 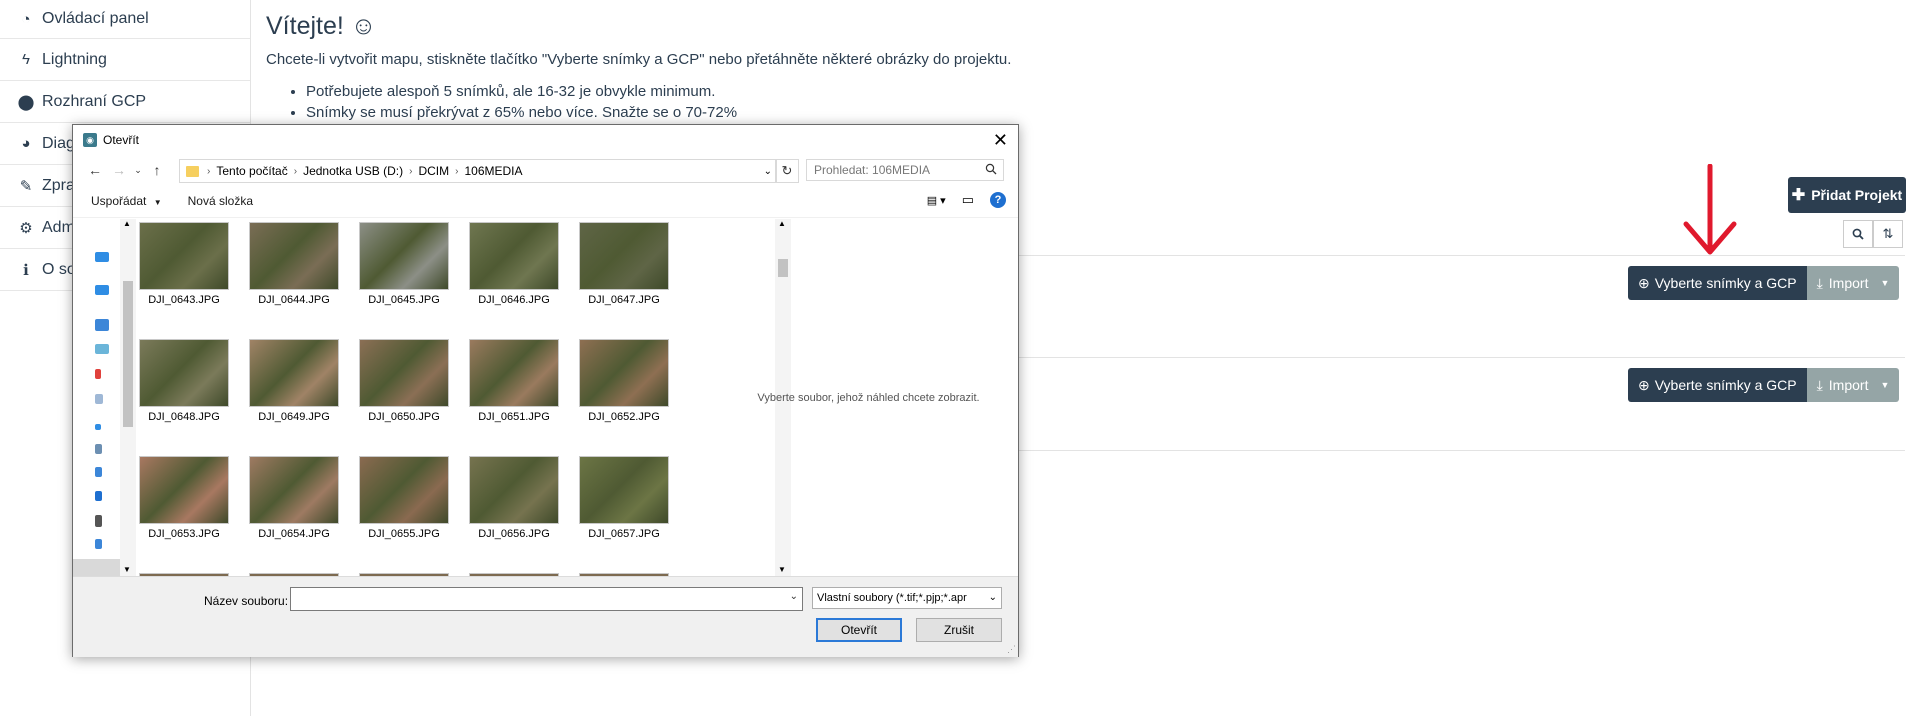 What do you see at coordinates (545, 140) in the screenshot?
I see `dialog-titlebar: ◉ Otevřít ✕` at bounding box center [545, 140].